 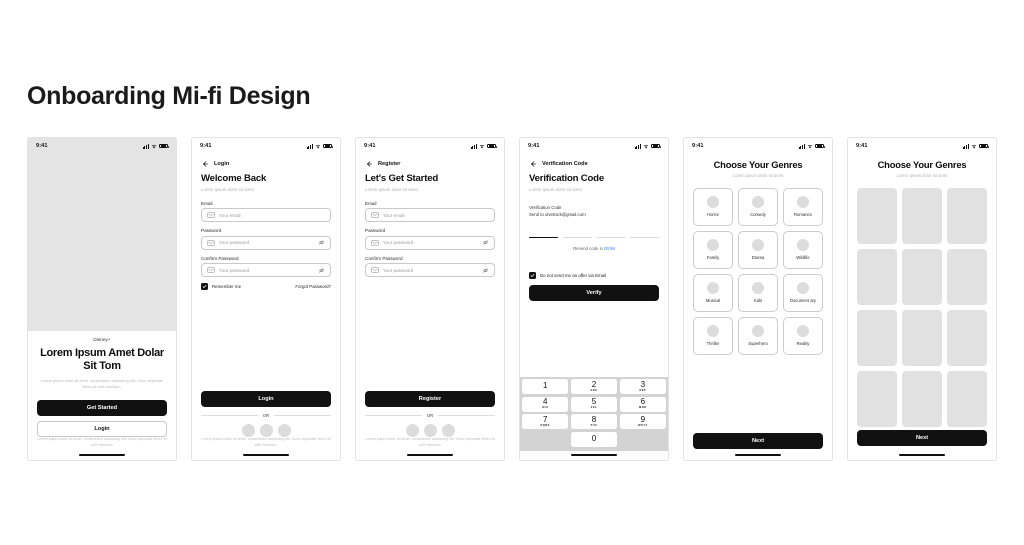 What do you see at coordinates (642, 421) in the screenshot?
I see `keypad-key-9: 9 WXYZ` at bounding box center [642, 421].